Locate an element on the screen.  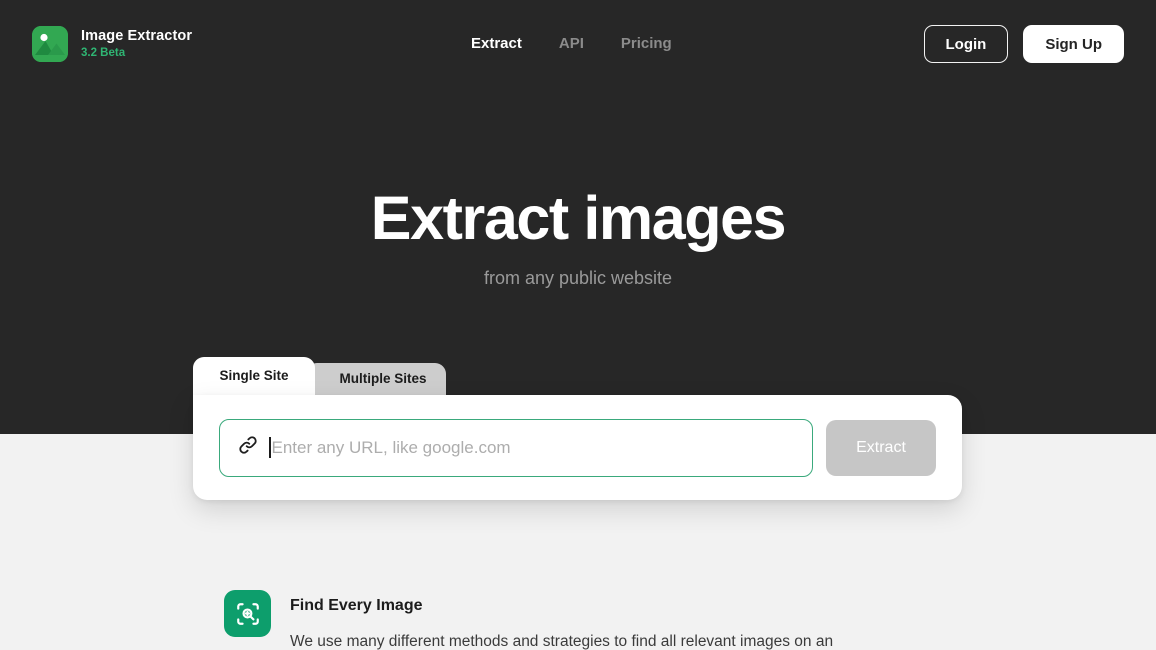
url-input-wrapper: Enter any URL, like google.com is located at coordinates (516, 447).